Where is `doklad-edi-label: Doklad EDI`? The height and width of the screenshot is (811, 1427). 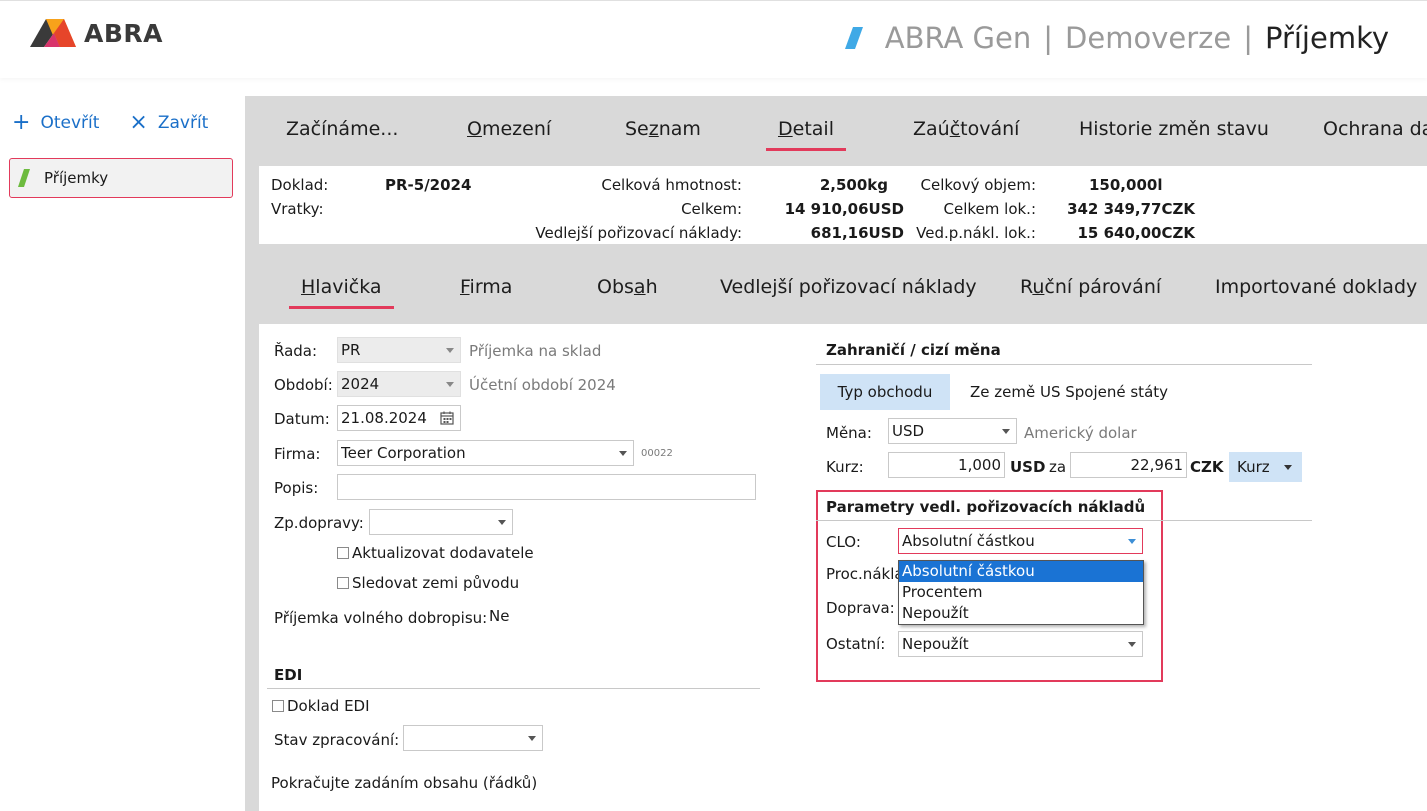 doklad-edi-label: Doklad EDI is located at coordinates (328, 706).